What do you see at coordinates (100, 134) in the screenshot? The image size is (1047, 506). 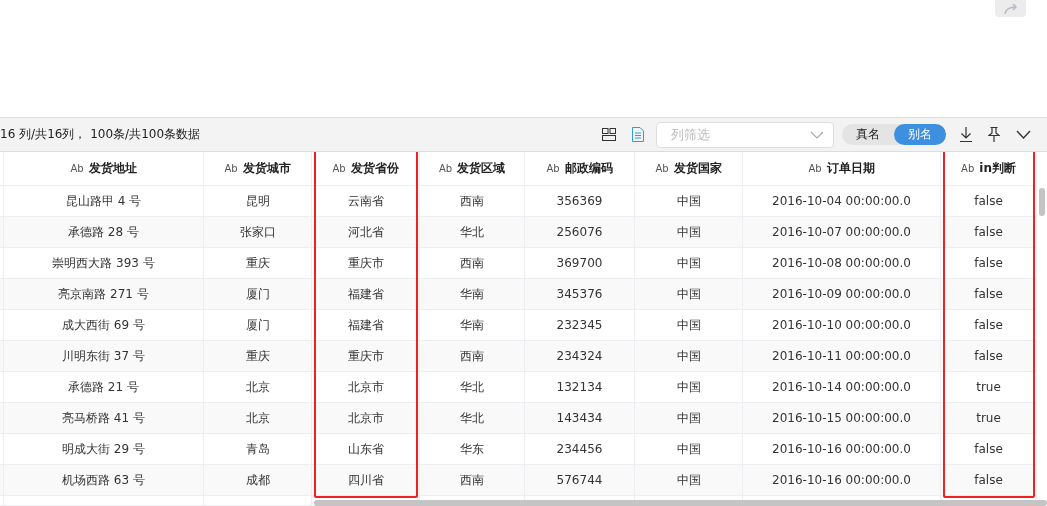 I see `data-summary: 16 列/共16列， 100条/共100条数据` at bounding box center [100, 134].